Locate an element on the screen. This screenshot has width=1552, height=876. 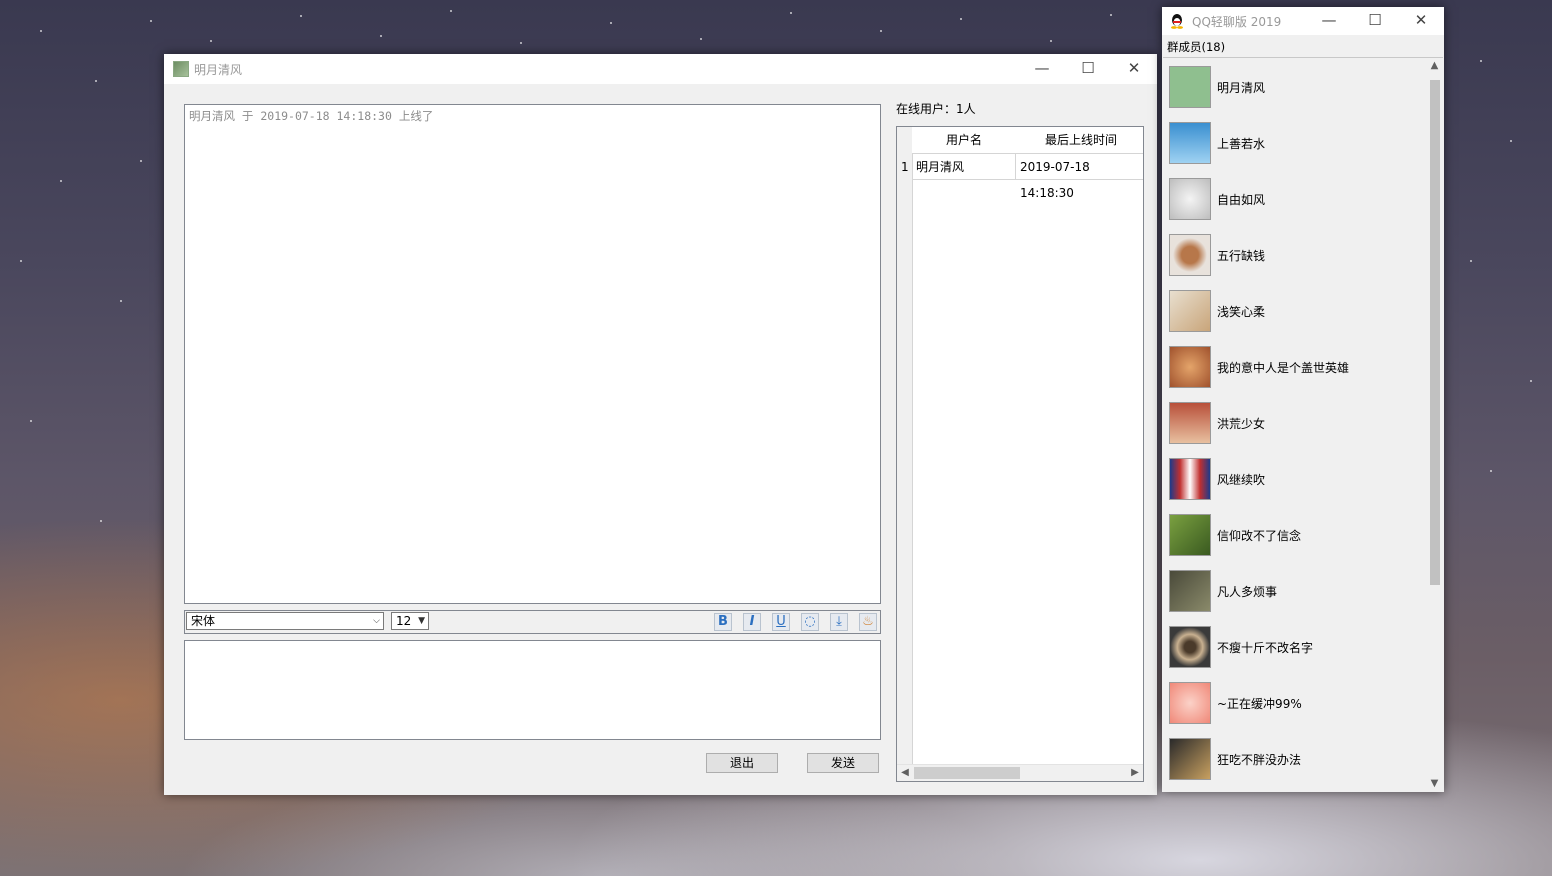
qq-penguin-icon is located at coordinates (1177, 21).